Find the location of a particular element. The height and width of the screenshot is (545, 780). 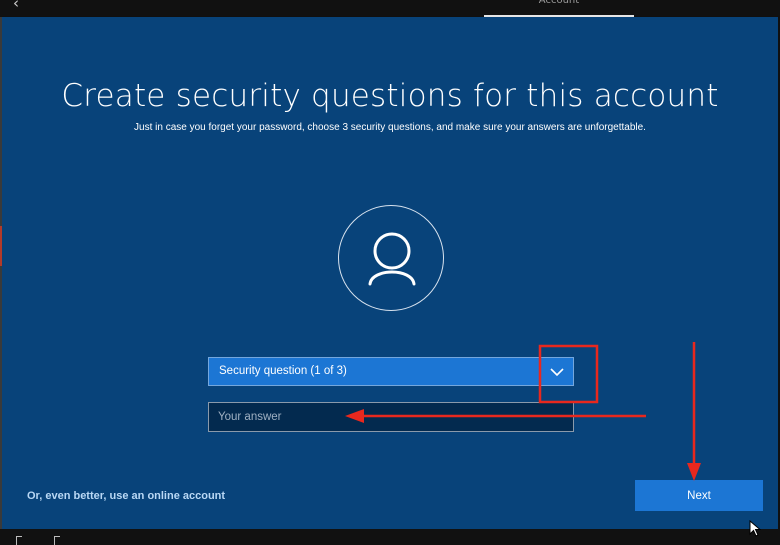

bottom-left-glyph is located at coordinates (19, 540).